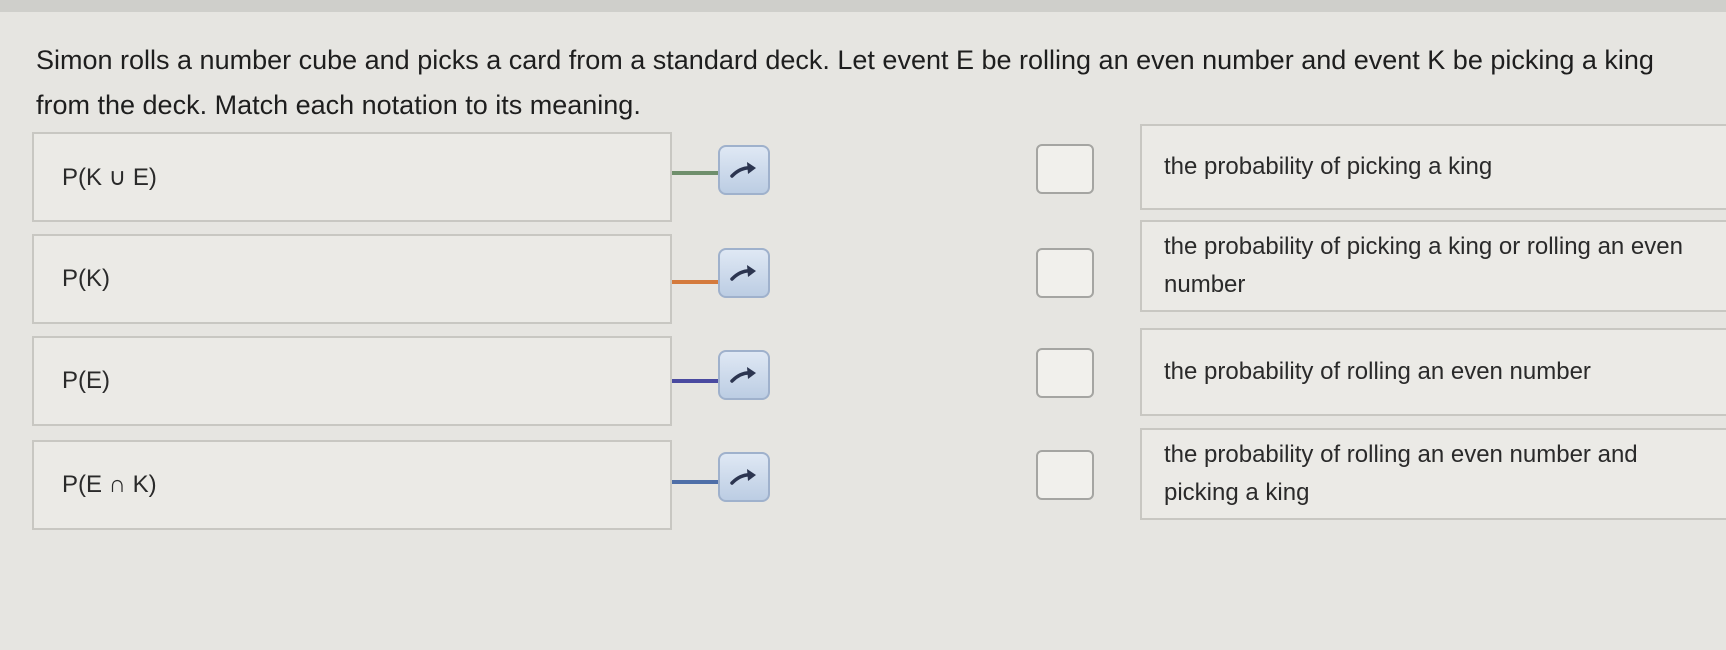 Image resolution: width=1726 pixels, height=650 pixels. Describe the element at coordinates (352, 381) in the screenshot. I see `notation-box-3: P(E)` at that location.